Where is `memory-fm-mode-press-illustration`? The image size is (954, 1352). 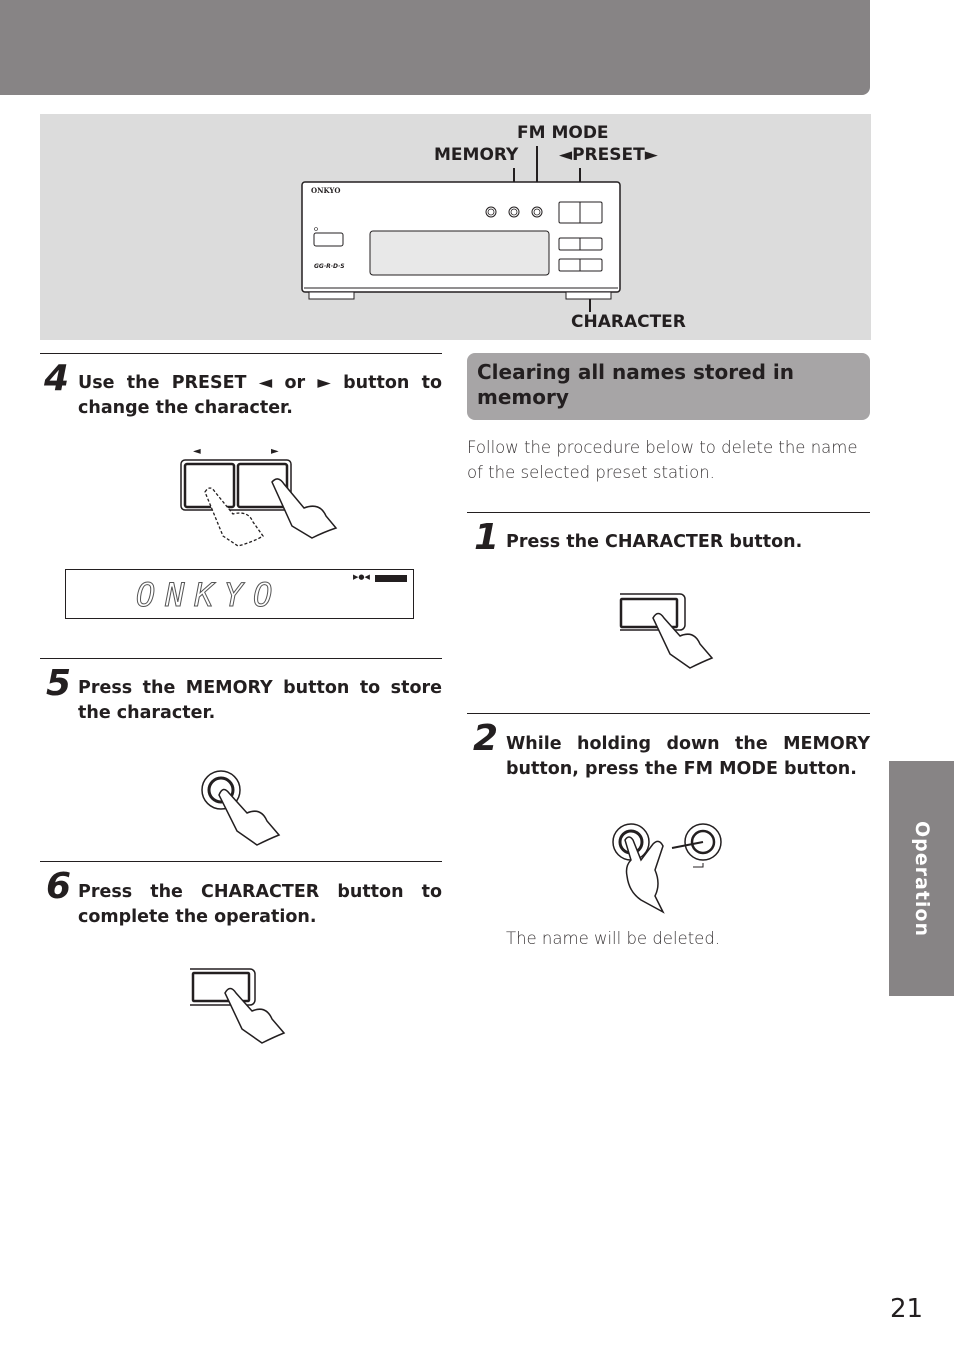
memory-fm-mode-press-illustration is located at coordinates (667, 868).